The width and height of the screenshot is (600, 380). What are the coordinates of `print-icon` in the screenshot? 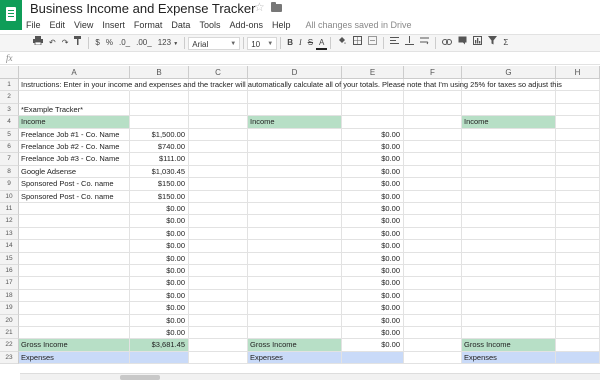 It's located at (38, 43).